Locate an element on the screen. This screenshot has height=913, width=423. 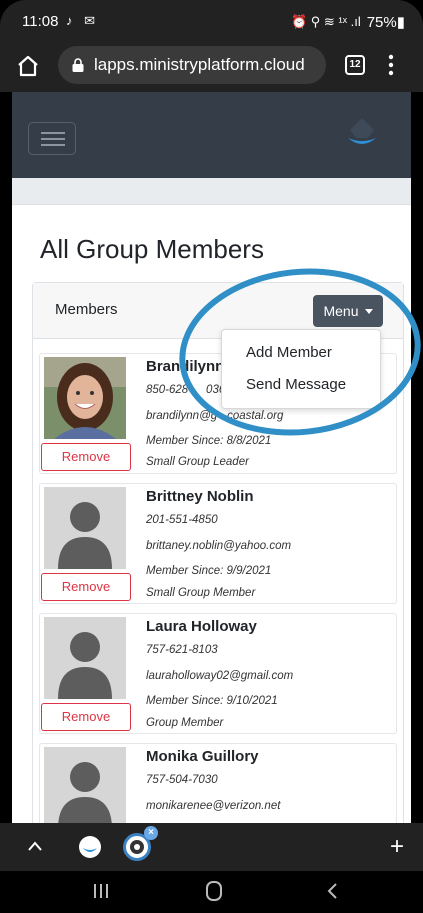
member-name: Monika Guillory is located at coordinates (202, 756).